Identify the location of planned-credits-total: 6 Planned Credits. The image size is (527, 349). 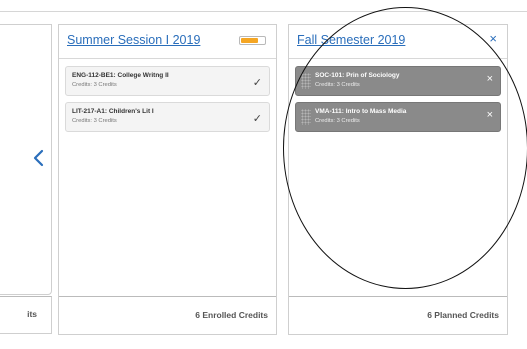
(463, 315).